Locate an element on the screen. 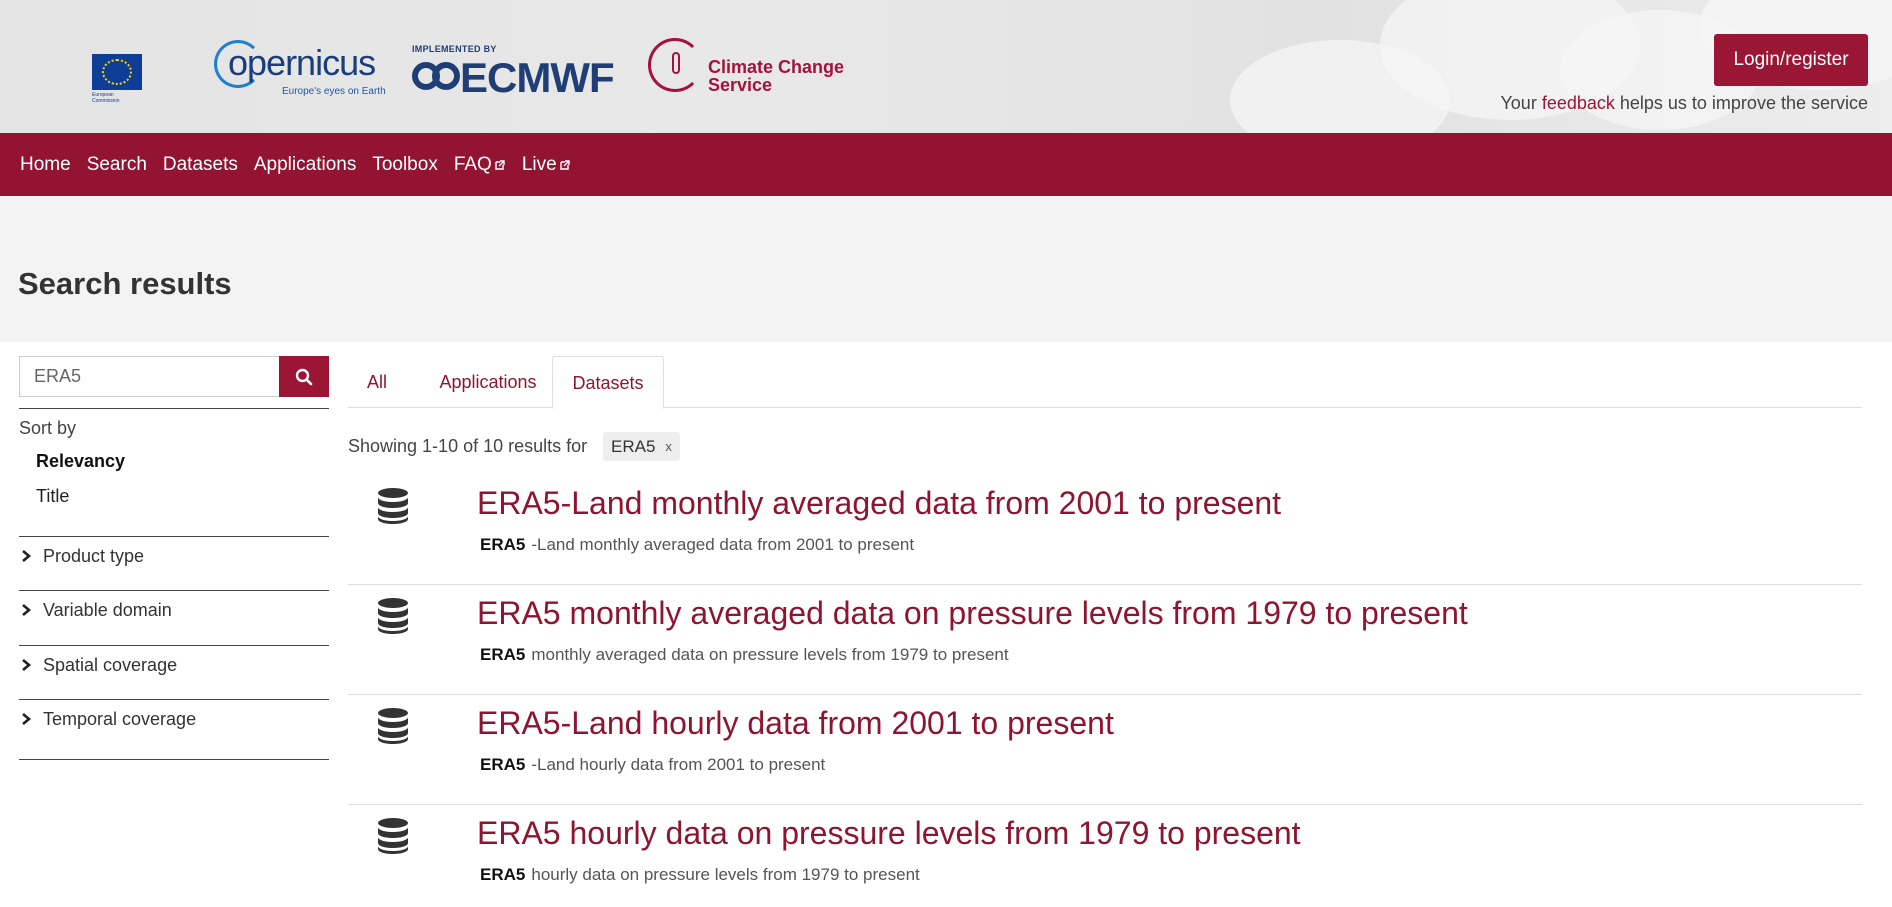 The width and height of the screenshot is (1892, 907). feedback-prefix: Your is located at coordinates (1521, 103).